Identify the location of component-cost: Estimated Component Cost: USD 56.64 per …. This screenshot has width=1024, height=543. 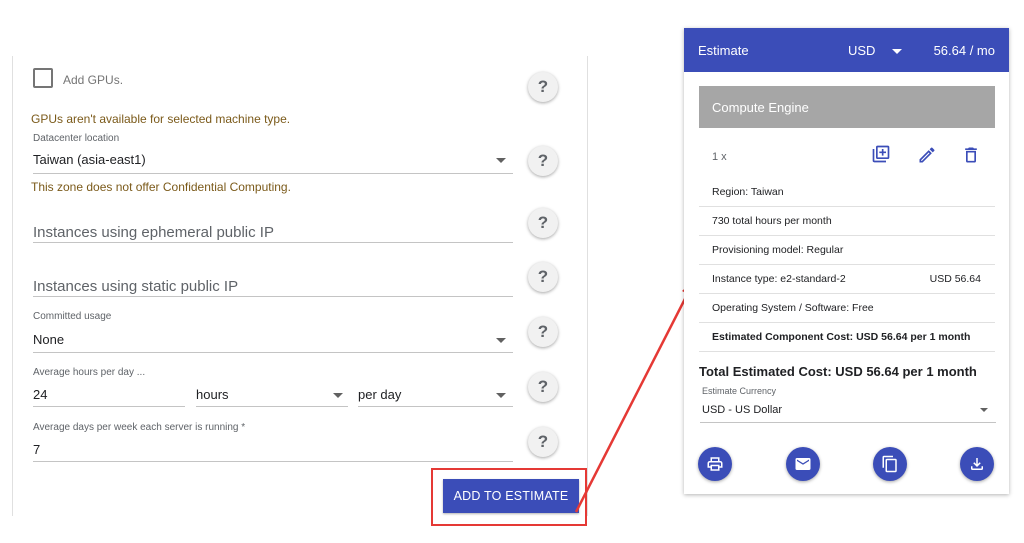
(847, 337).